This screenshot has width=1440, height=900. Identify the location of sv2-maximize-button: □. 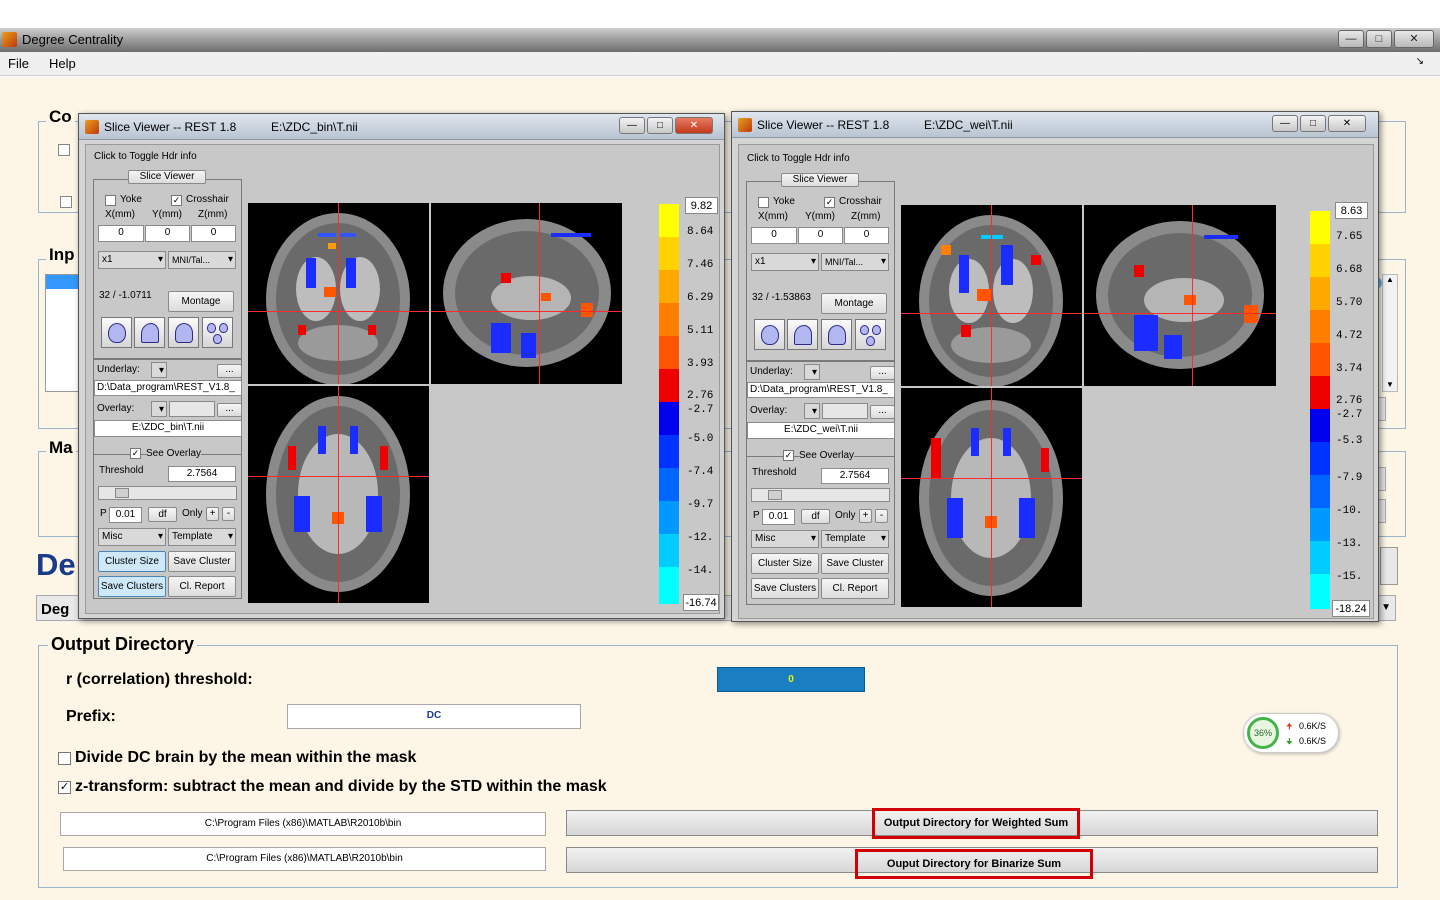
(1313, 123).